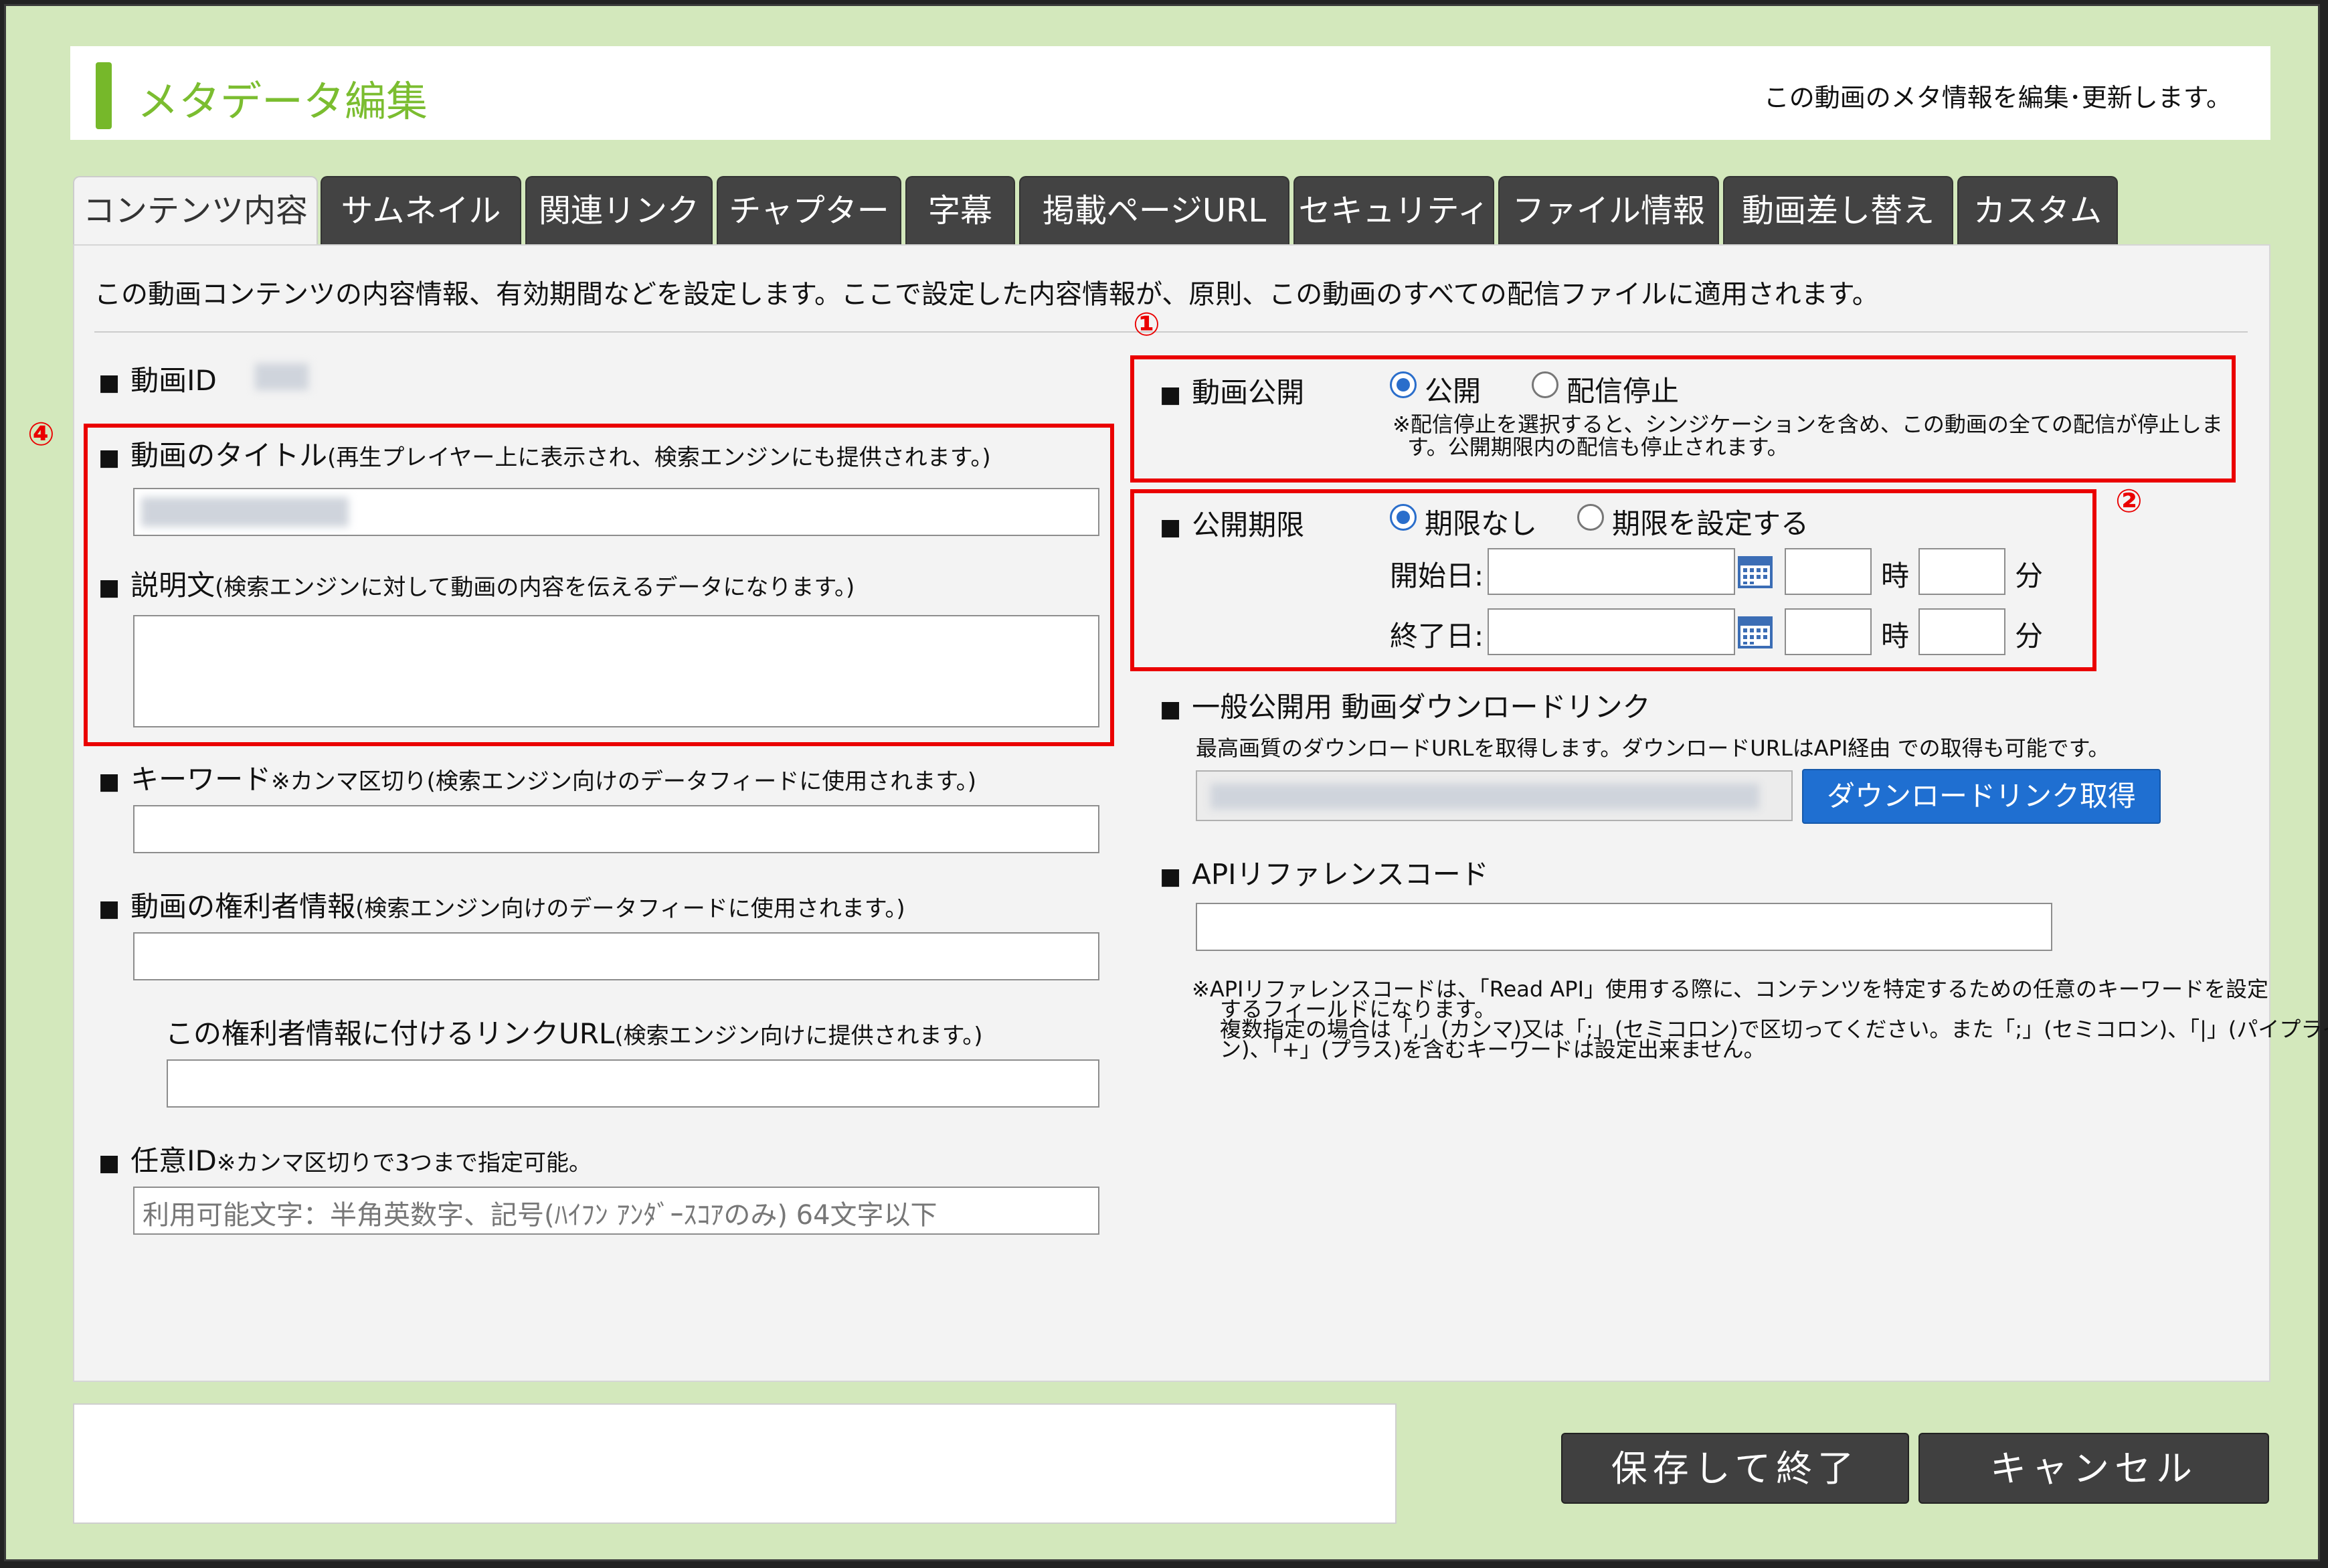 This screenshot has width=2328, height=1568. What do you see at coordinates (1735, 1468) in the screenshot?
I see `save-and-close-button: 保存して終了` at bounding box center [1735, 1468].